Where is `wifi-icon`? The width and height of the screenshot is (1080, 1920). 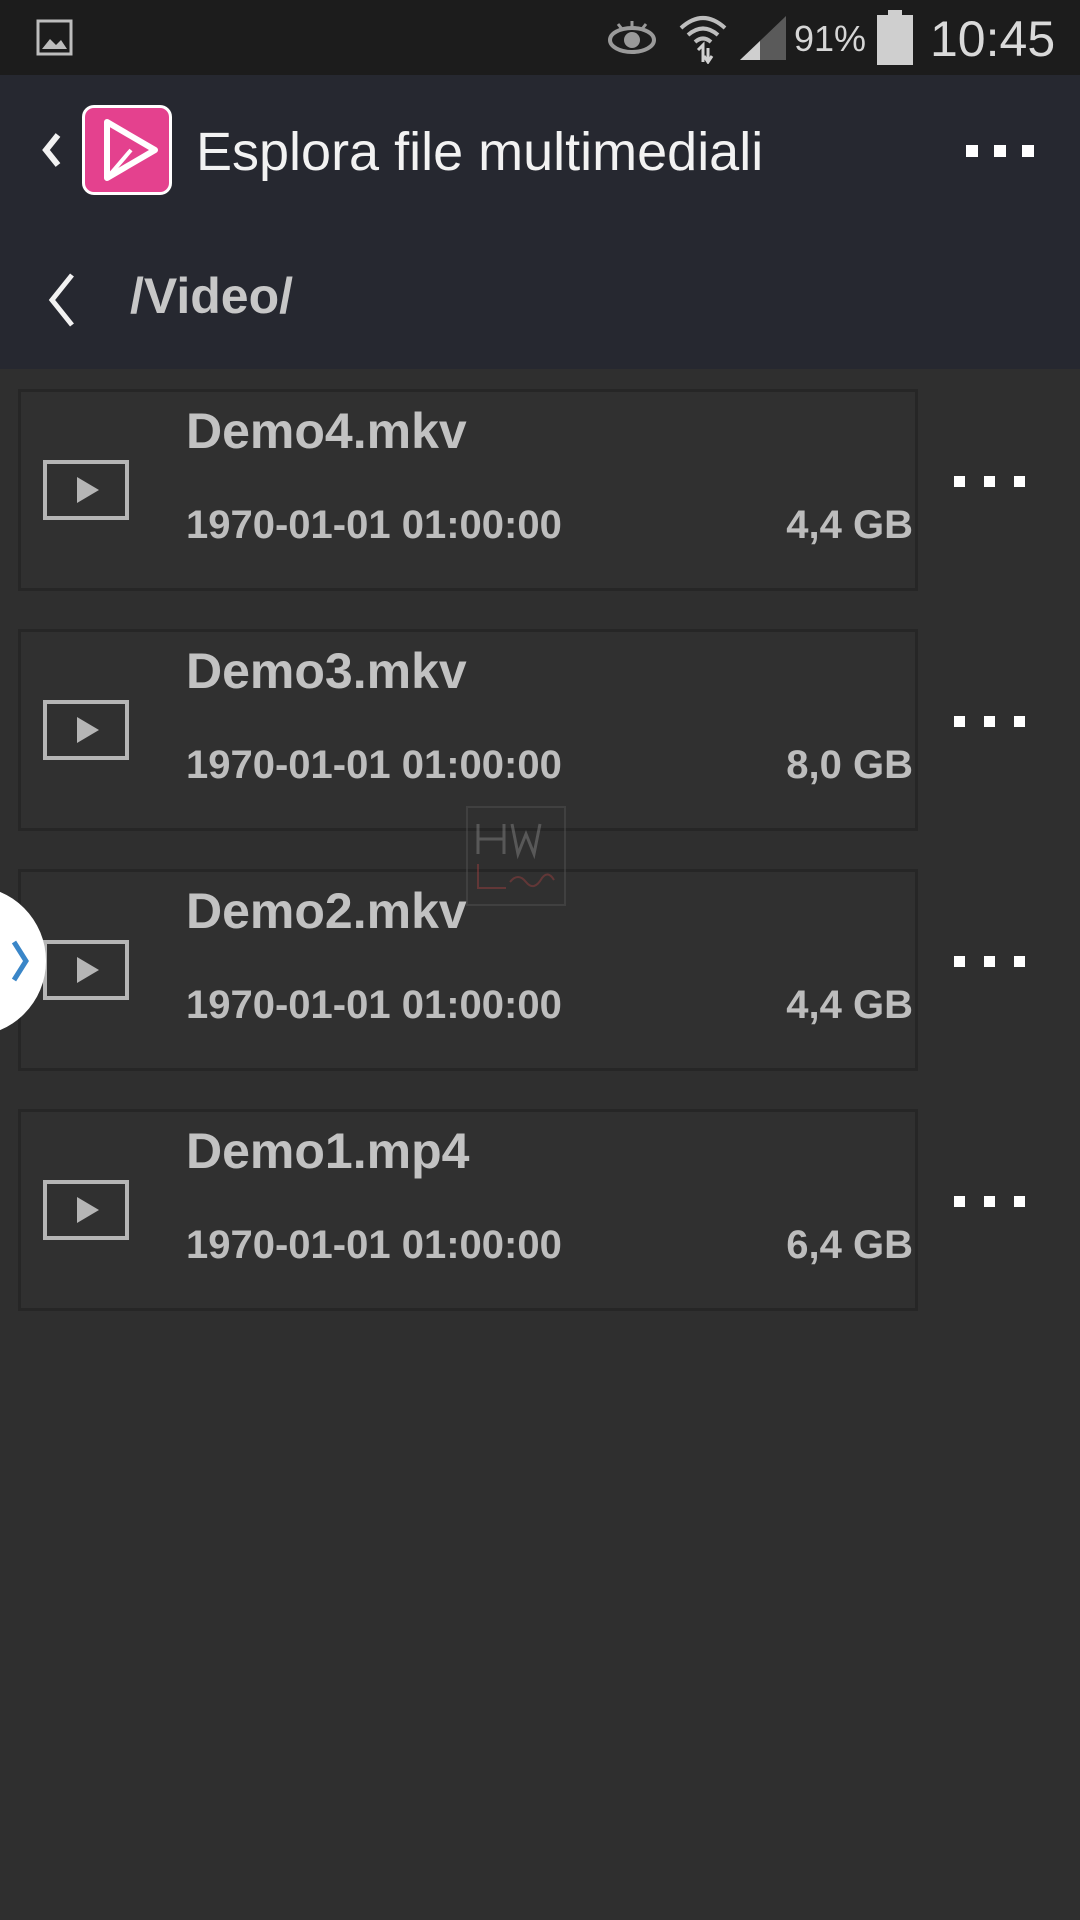 wifi-icon is located at coordinates (703, 40).